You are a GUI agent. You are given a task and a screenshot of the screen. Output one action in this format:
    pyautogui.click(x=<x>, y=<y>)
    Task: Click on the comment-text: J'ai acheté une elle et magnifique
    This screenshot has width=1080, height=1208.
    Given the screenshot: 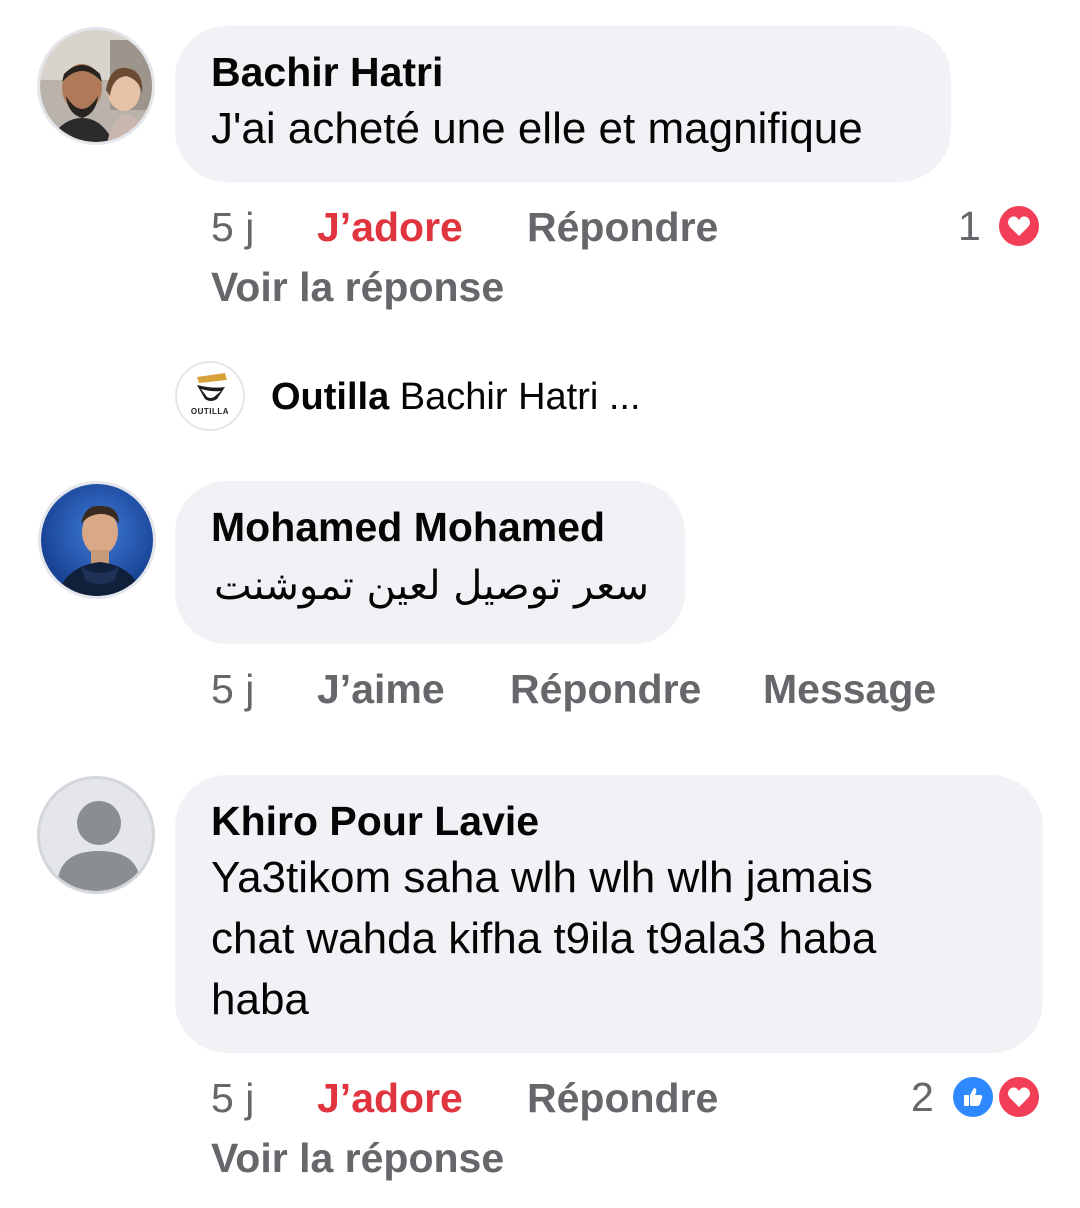 What is the action you would take?
    pyautogui.click(x=537, y=128)
    